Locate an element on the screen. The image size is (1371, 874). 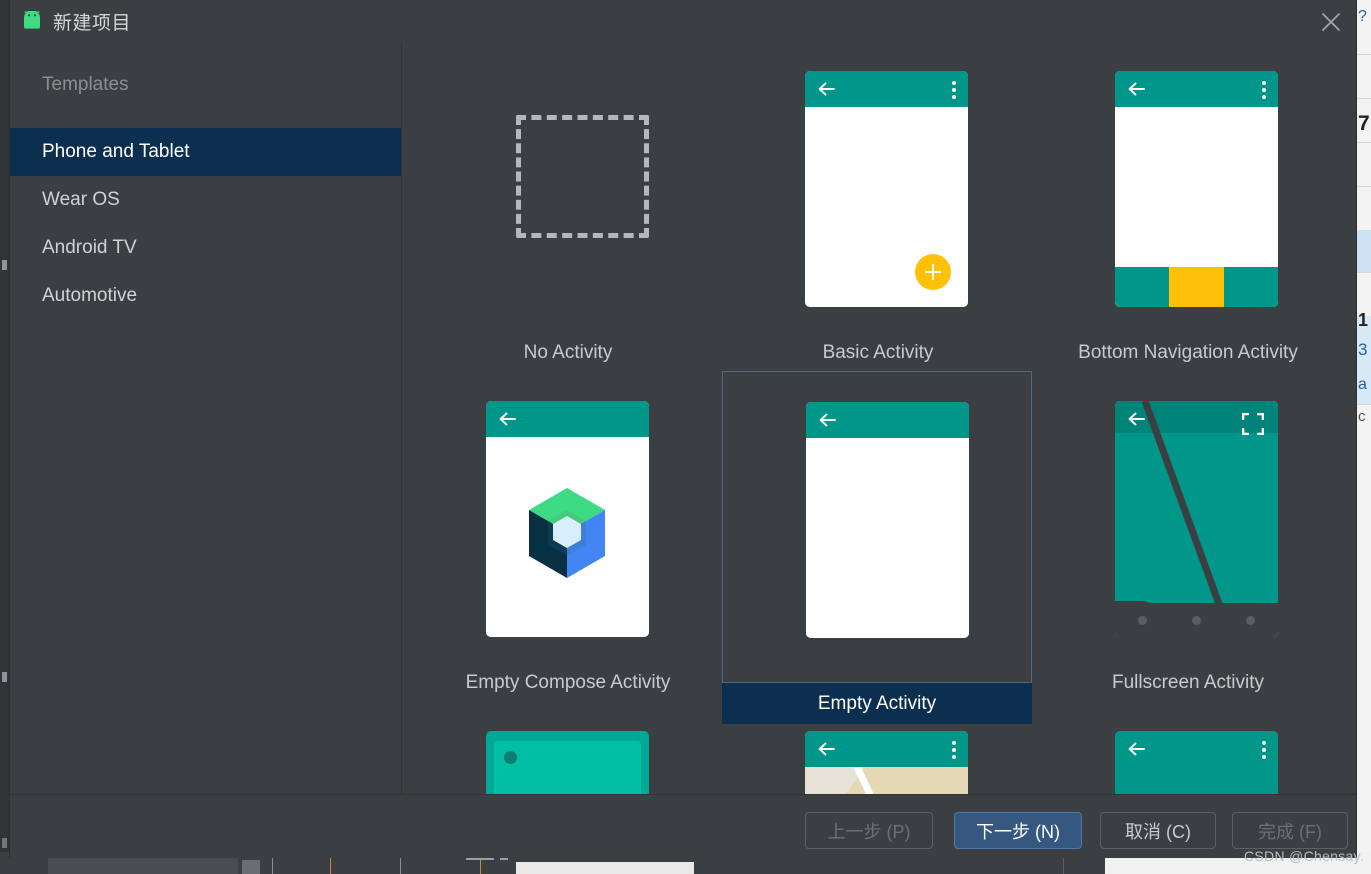
cancel-button: 取消 (C) is located at coordinates (1158, 830).